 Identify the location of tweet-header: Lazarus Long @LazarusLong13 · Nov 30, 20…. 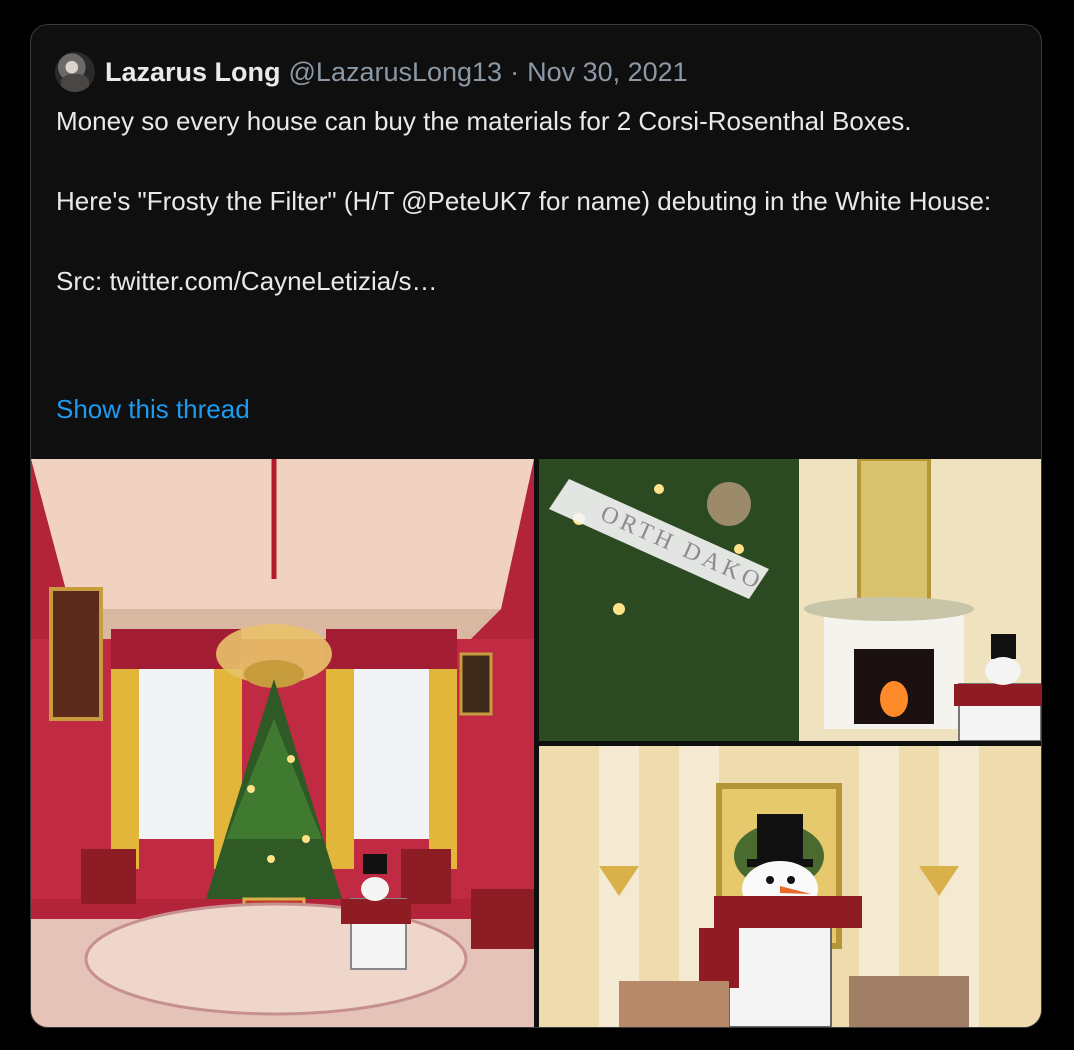
(371, 72).